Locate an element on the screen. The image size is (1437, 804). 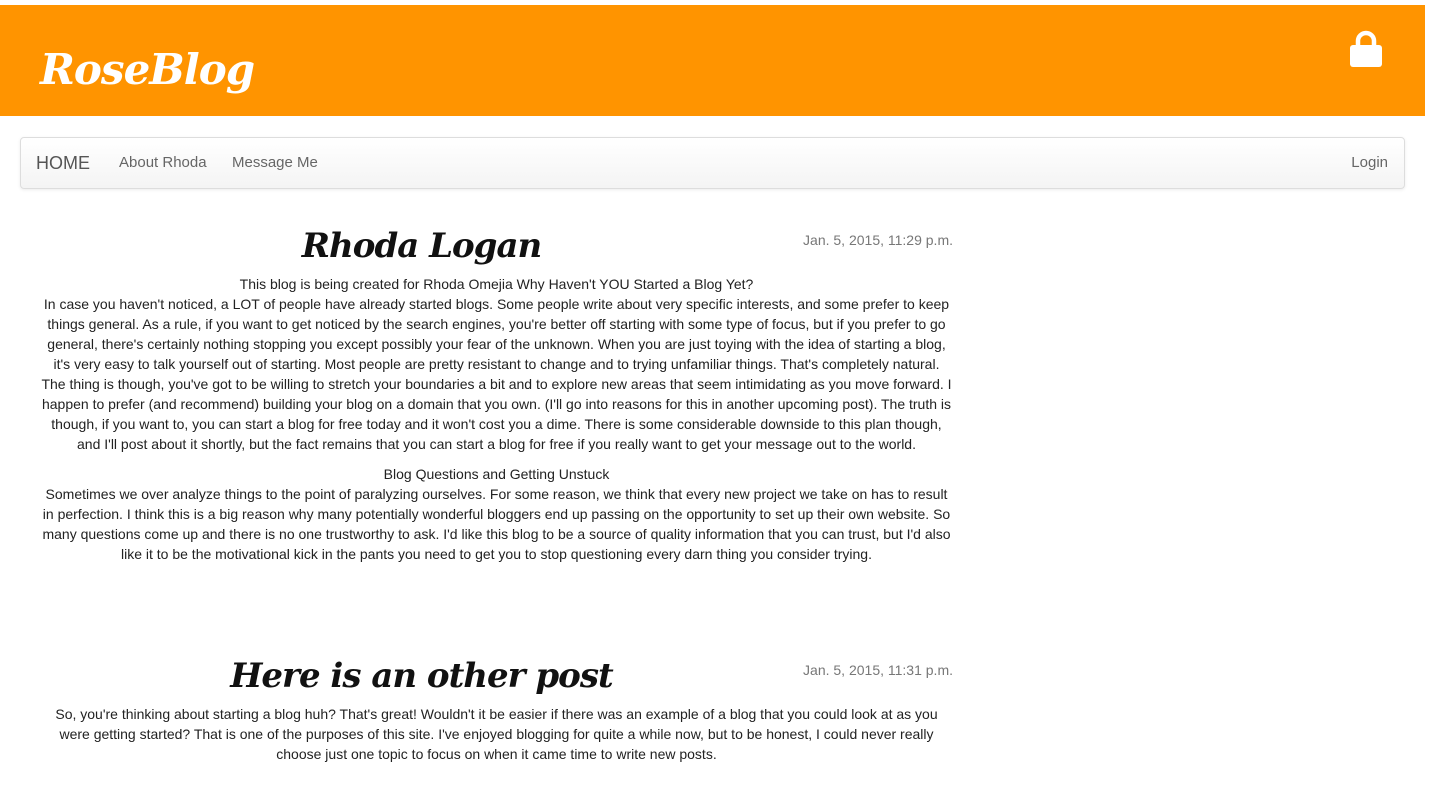
site-brand: RoseBlog is located at coordinates (147, 69).